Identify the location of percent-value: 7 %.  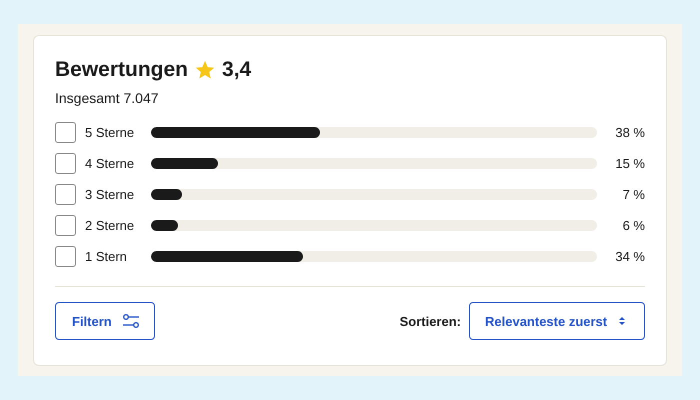
(633, 194).